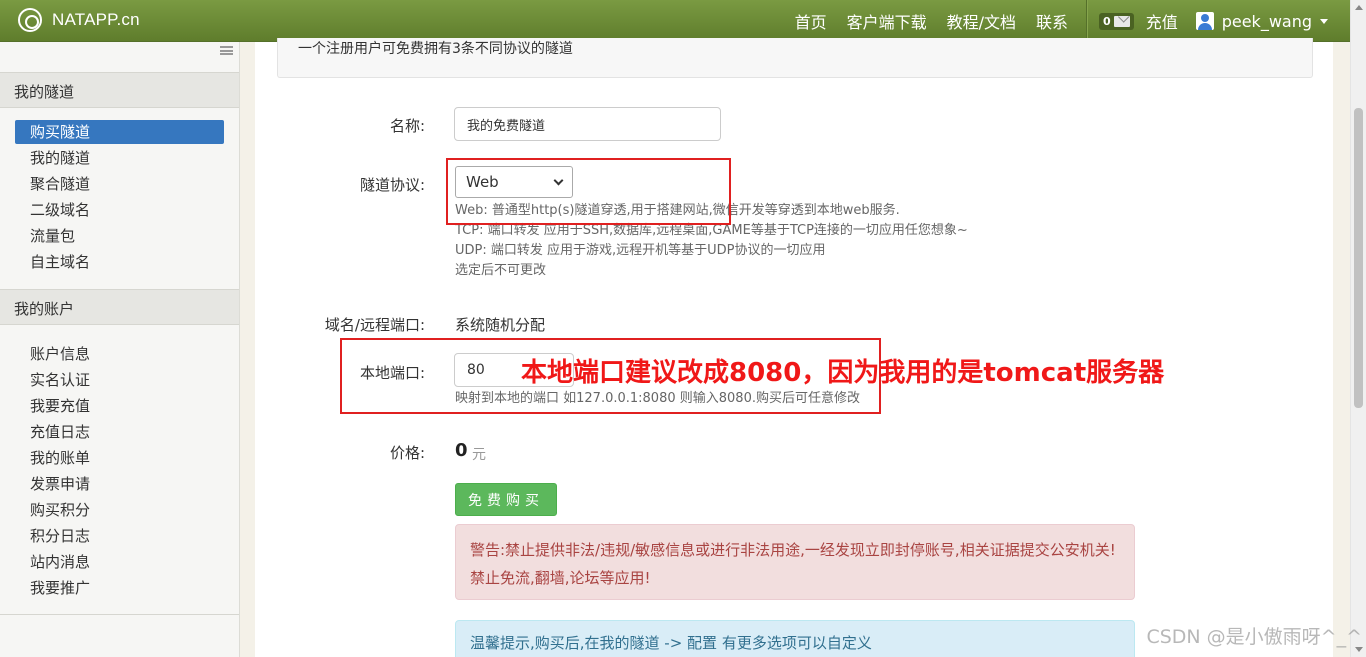 The image size is (1366, 657). What do you see at coordinates (119, 354) in the screenshot?
I see `sidebar-item-account-info: 账户信息` at bounding box center [119, 354].